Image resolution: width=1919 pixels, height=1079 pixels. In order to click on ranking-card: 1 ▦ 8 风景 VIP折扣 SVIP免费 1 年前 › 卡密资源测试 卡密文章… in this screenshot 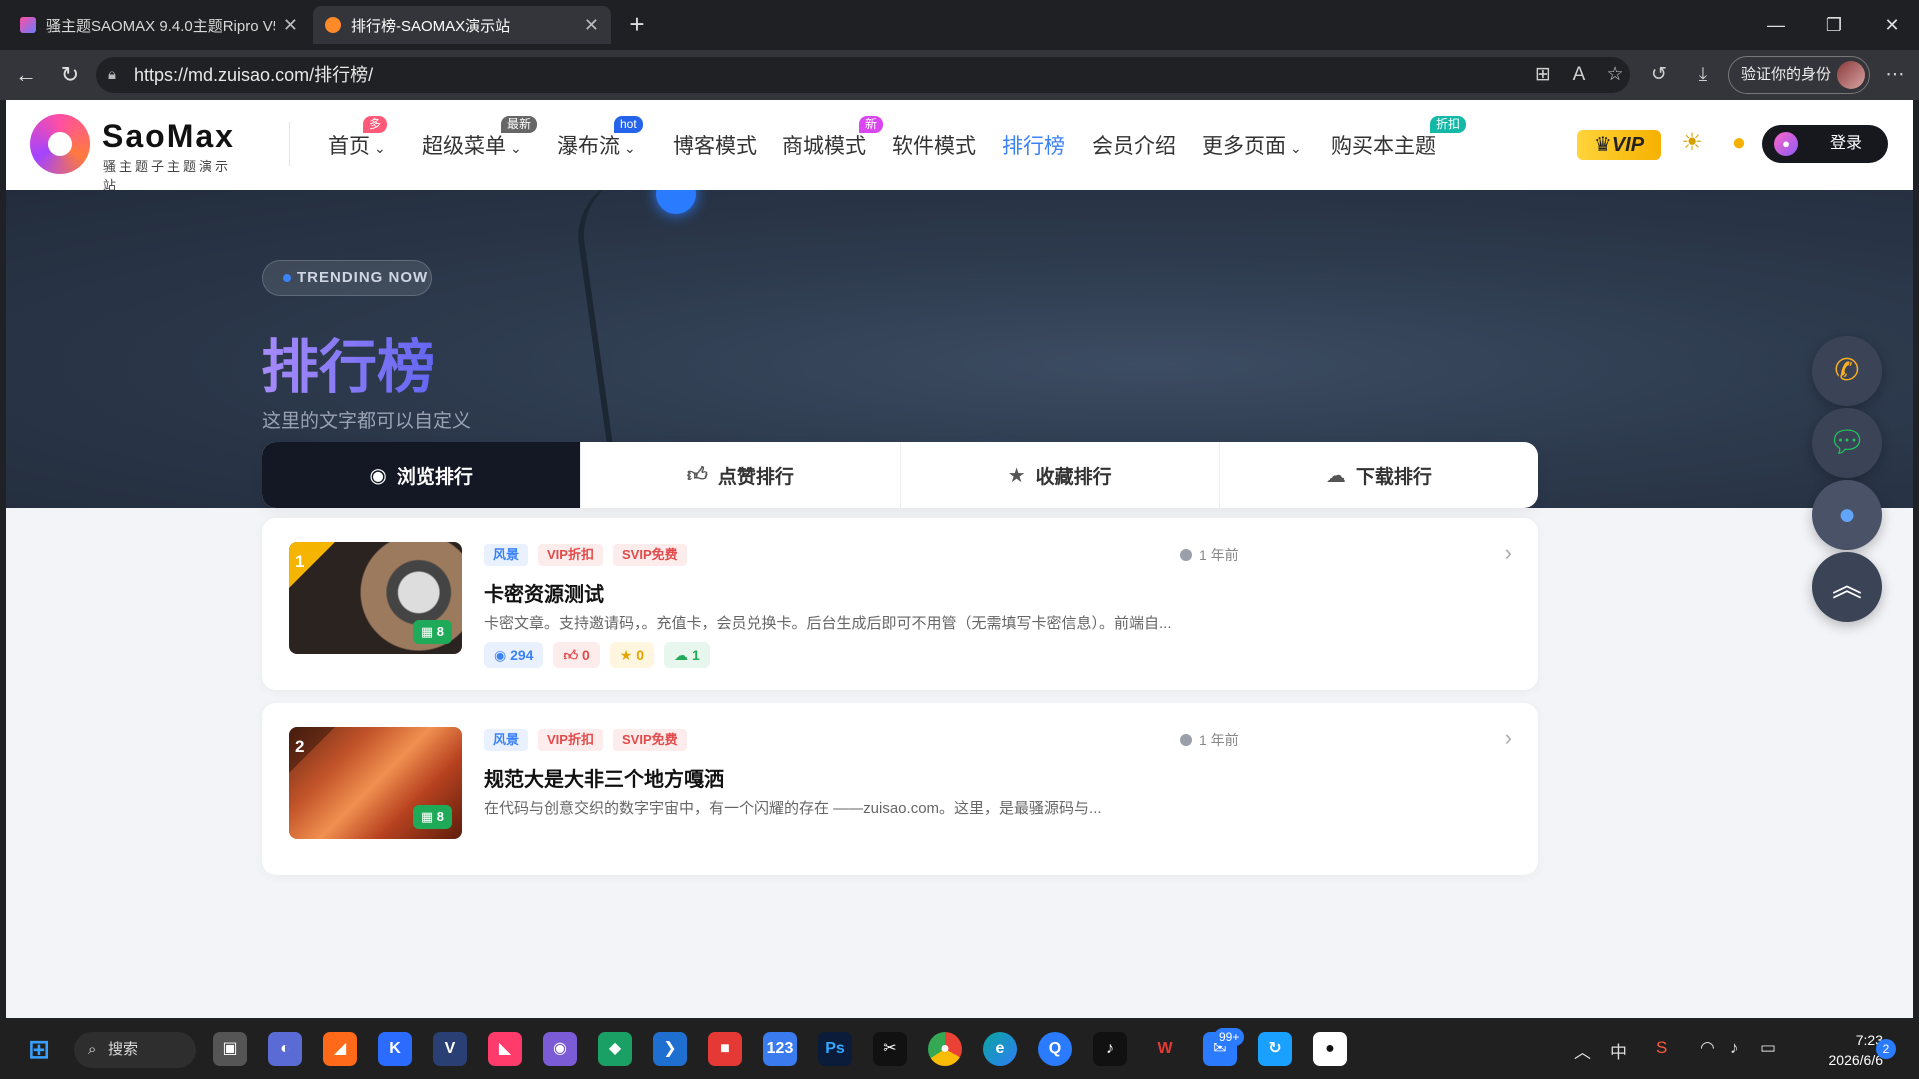, I will do `click(900, 604)`.